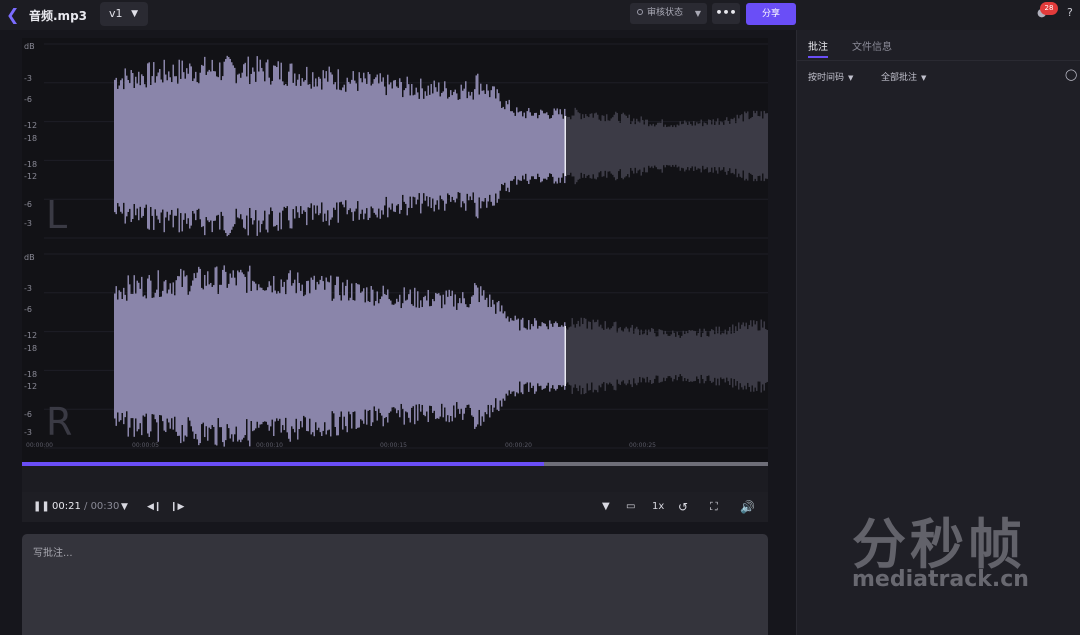  What do you see at coordinates (630, 507) in the screenshot?
I see `caption-icon: ▭` at bounding box center [630, 507].